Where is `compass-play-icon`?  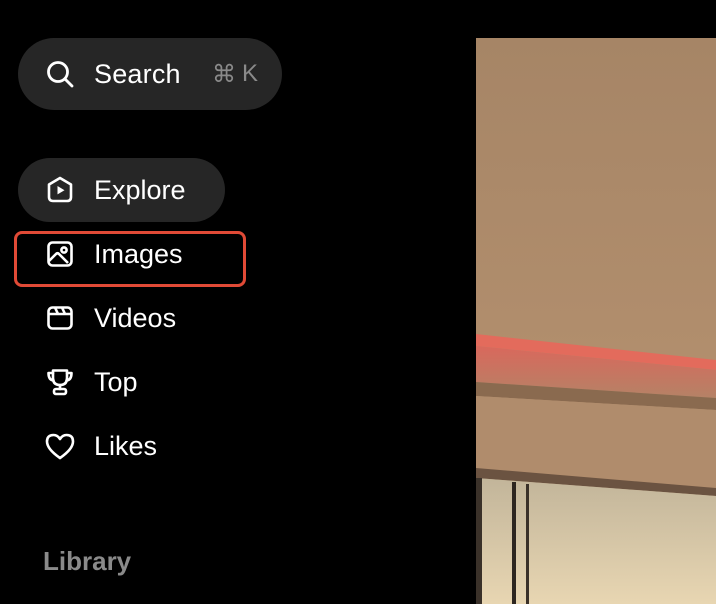 compass-play-icon is located at coordinates (60, 190).